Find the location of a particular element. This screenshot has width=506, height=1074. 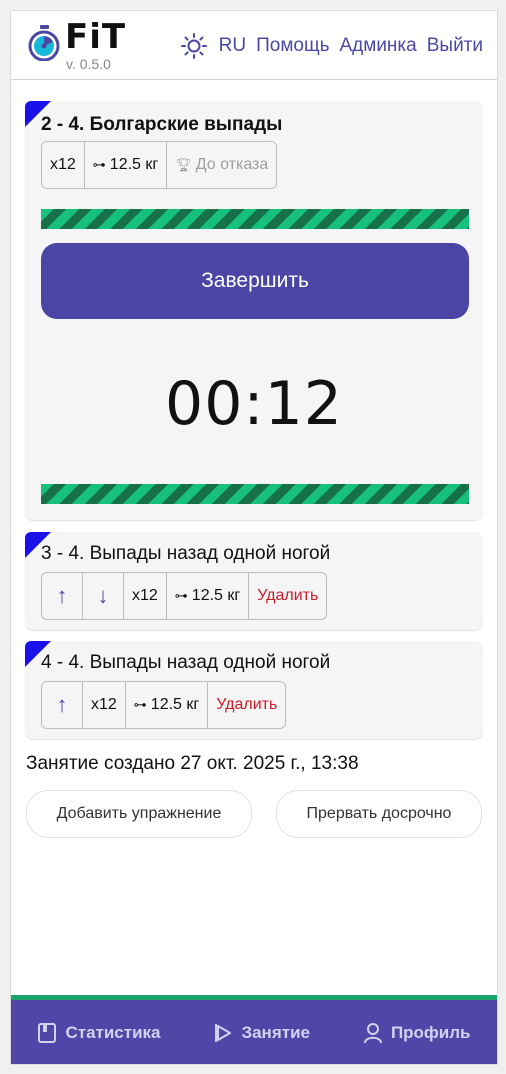

nav-help: Помощь is located at coordinates (292, 46).